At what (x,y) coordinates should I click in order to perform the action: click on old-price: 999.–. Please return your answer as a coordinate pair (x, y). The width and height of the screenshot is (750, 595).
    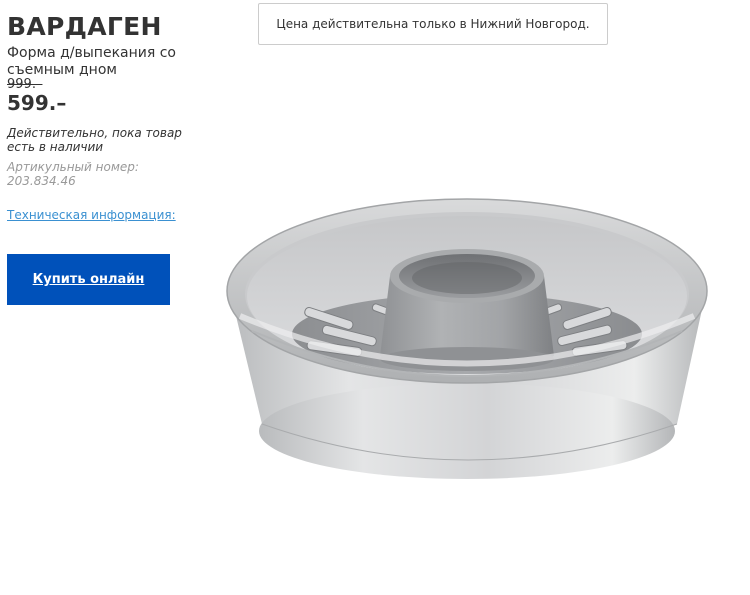
    Looking at the image, I should click on (25, 84).